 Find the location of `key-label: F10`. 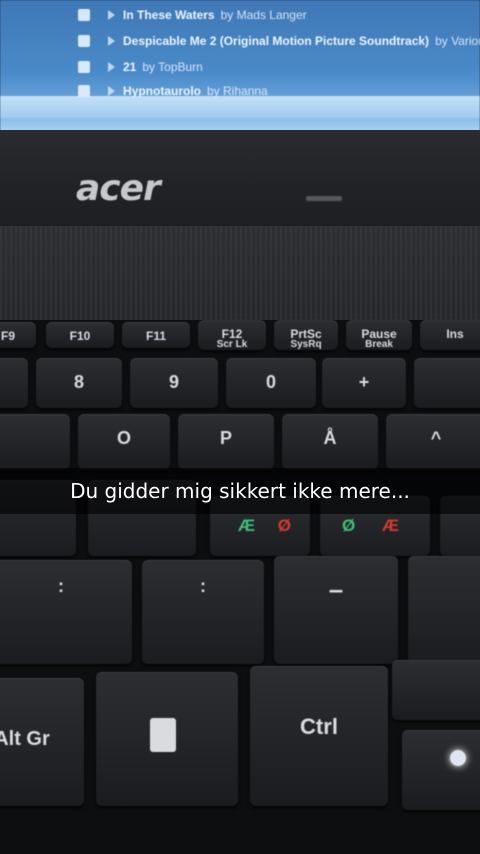

key-label: F10 is located at coordinates (80, 336).